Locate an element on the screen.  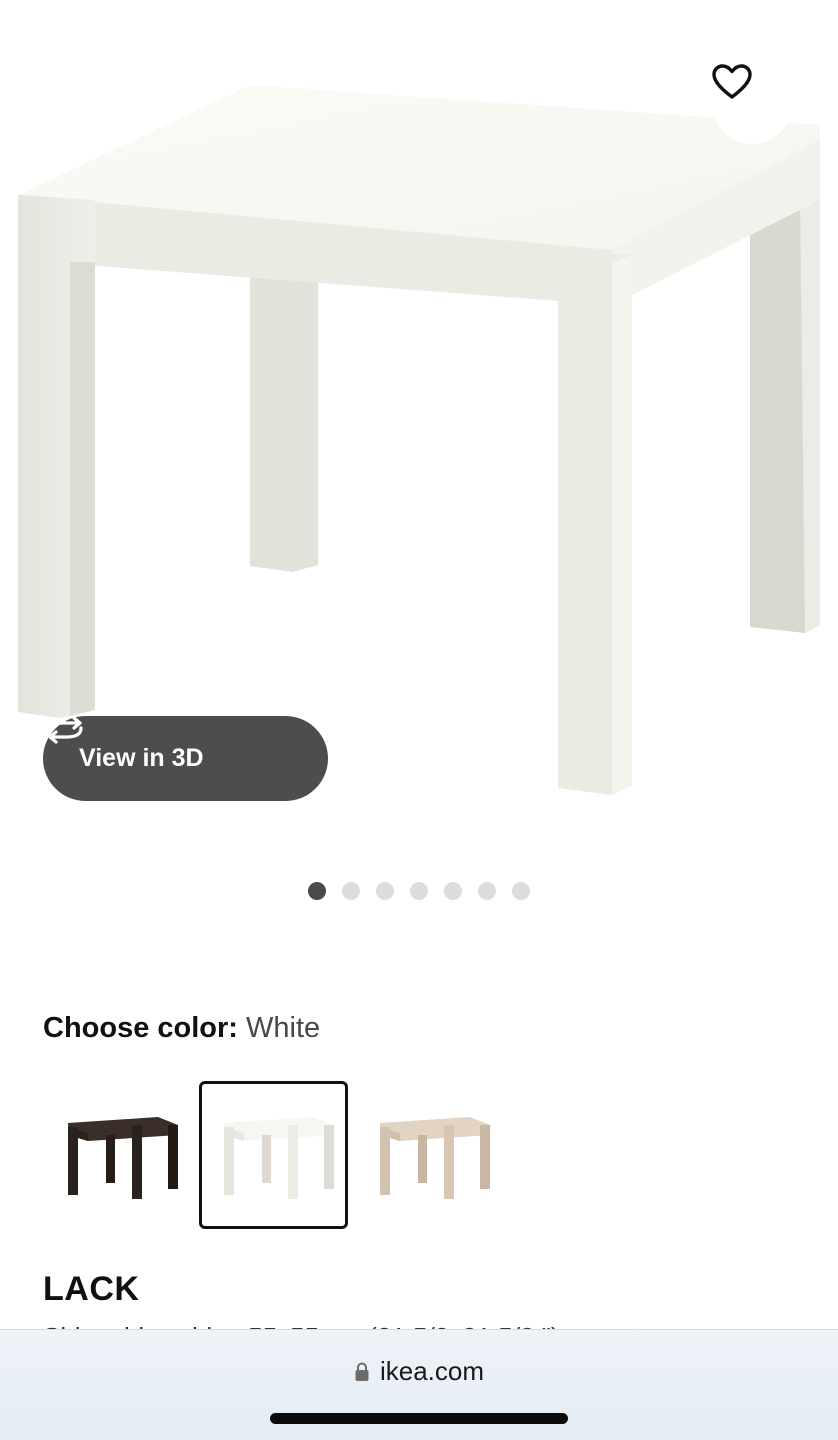
favorite-button is located at coordinates (752, 104).